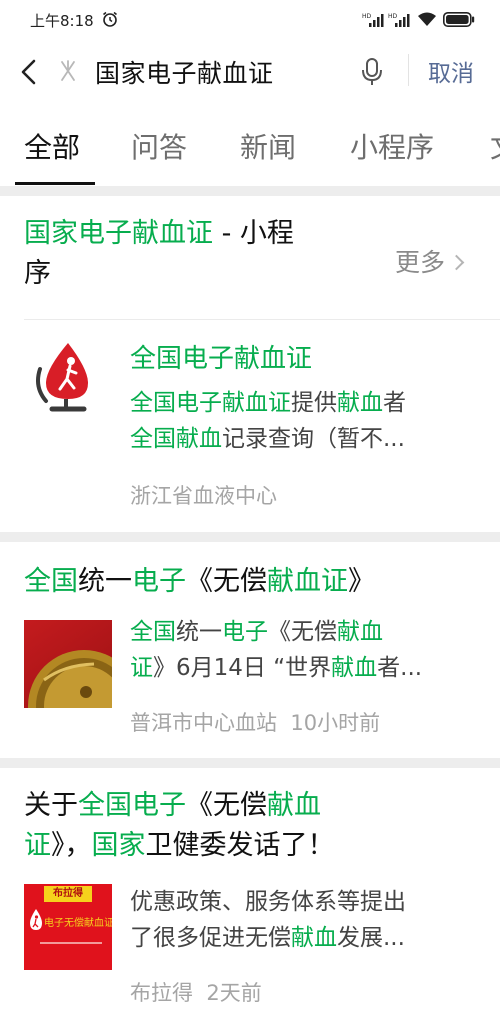 The width and height of the screenshot is (500, 1009). Describe the element at coordinates (118, 845) in the screenshot. I see `highlighted-text: 国家` at that location.